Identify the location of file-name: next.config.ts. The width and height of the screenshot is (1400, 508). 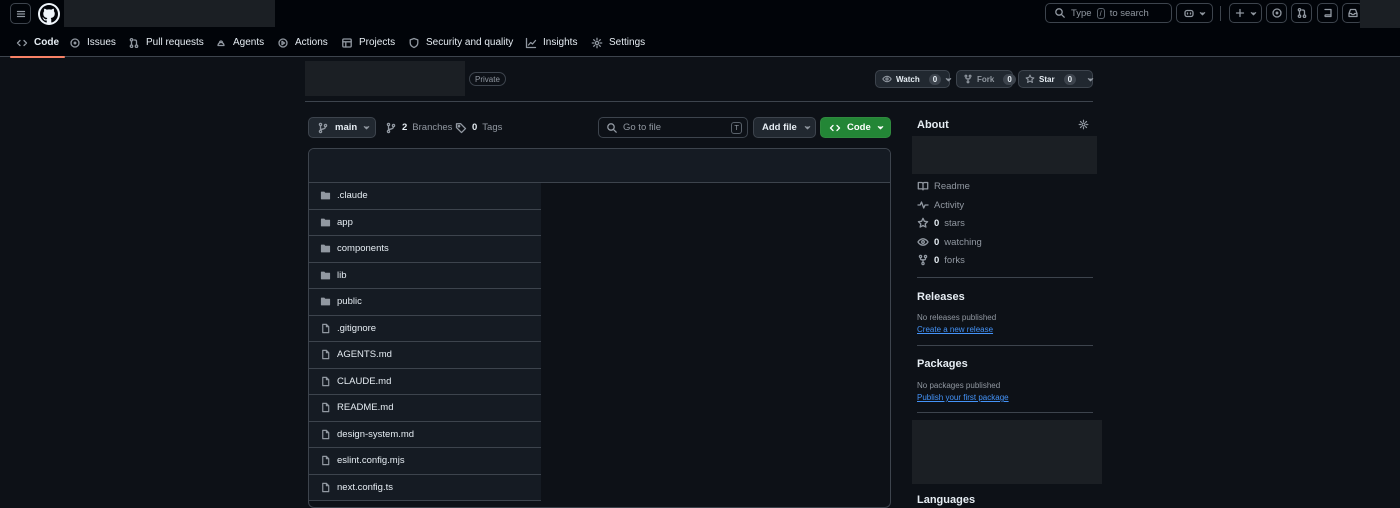
(365, 487).